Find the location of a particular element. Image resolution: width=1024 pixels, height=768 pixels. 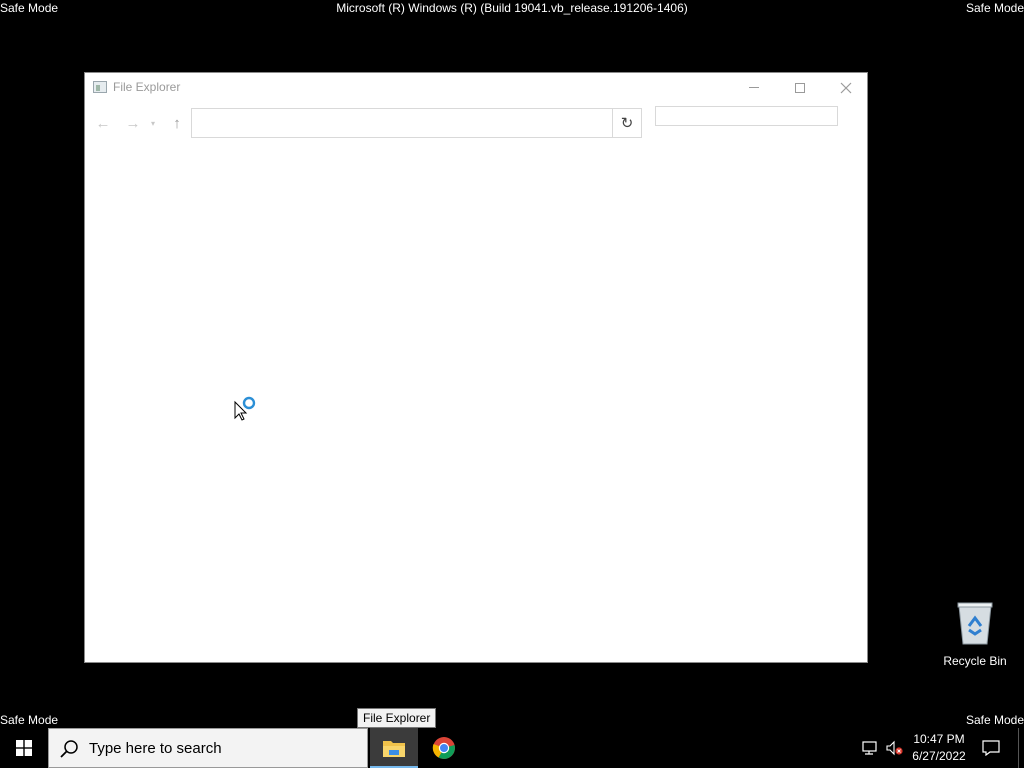

taskbar-chrome is located at coordinates (444, 748).